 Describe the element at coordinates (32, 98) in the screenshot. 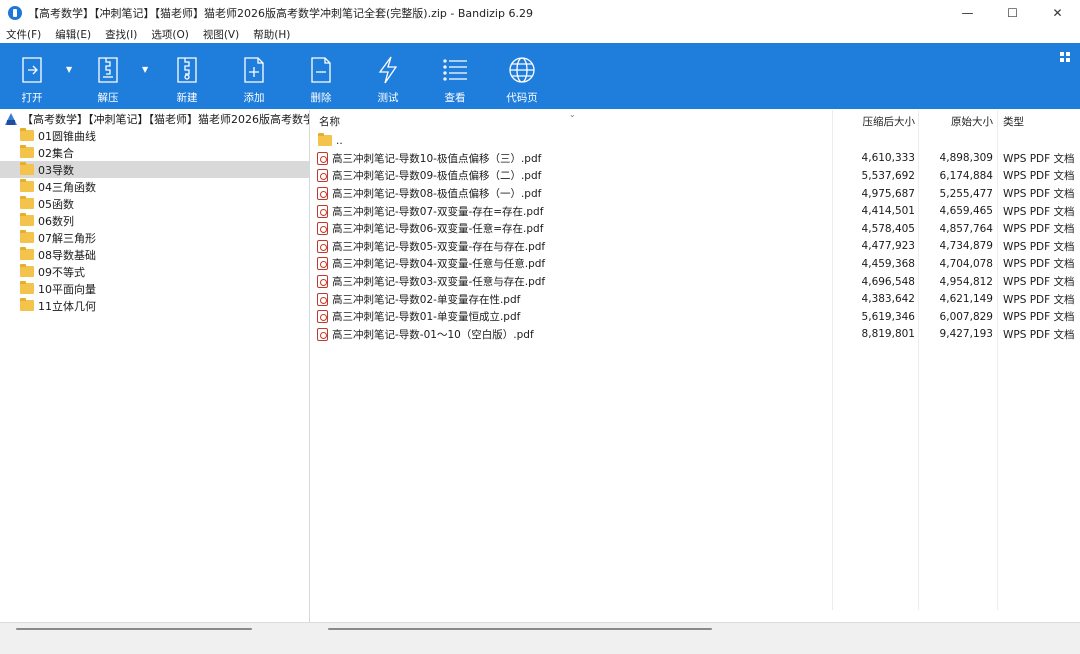

I see `open-label: 打开` at that location.